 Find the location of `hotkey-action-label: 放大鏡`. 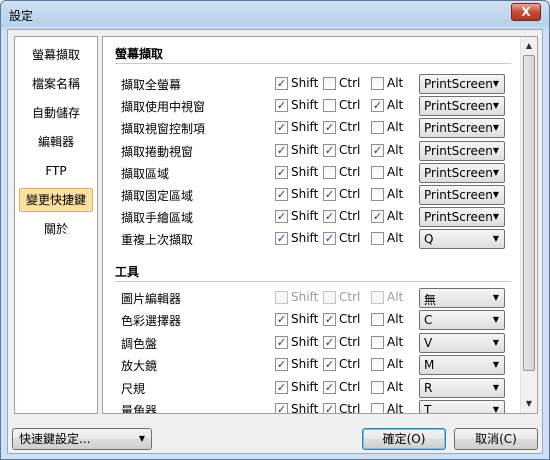

hotkey-action-label: 放大鏡 is located at coordinates (139, 366).